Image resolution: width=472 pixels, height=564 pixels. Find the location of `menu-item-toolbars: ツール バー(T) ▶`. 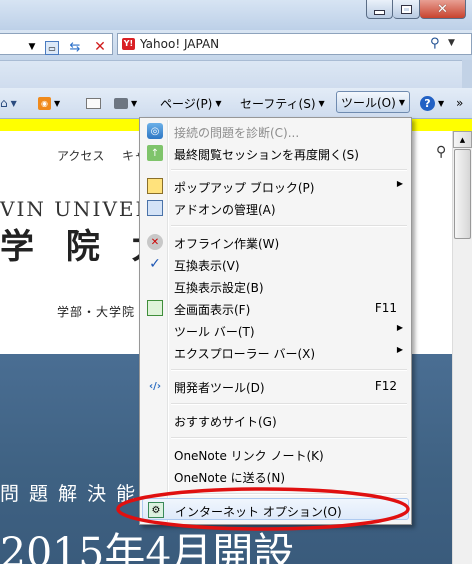

menu-item-toolbars: ツール バー(T) ▶ is located at coordinates (275, 330).